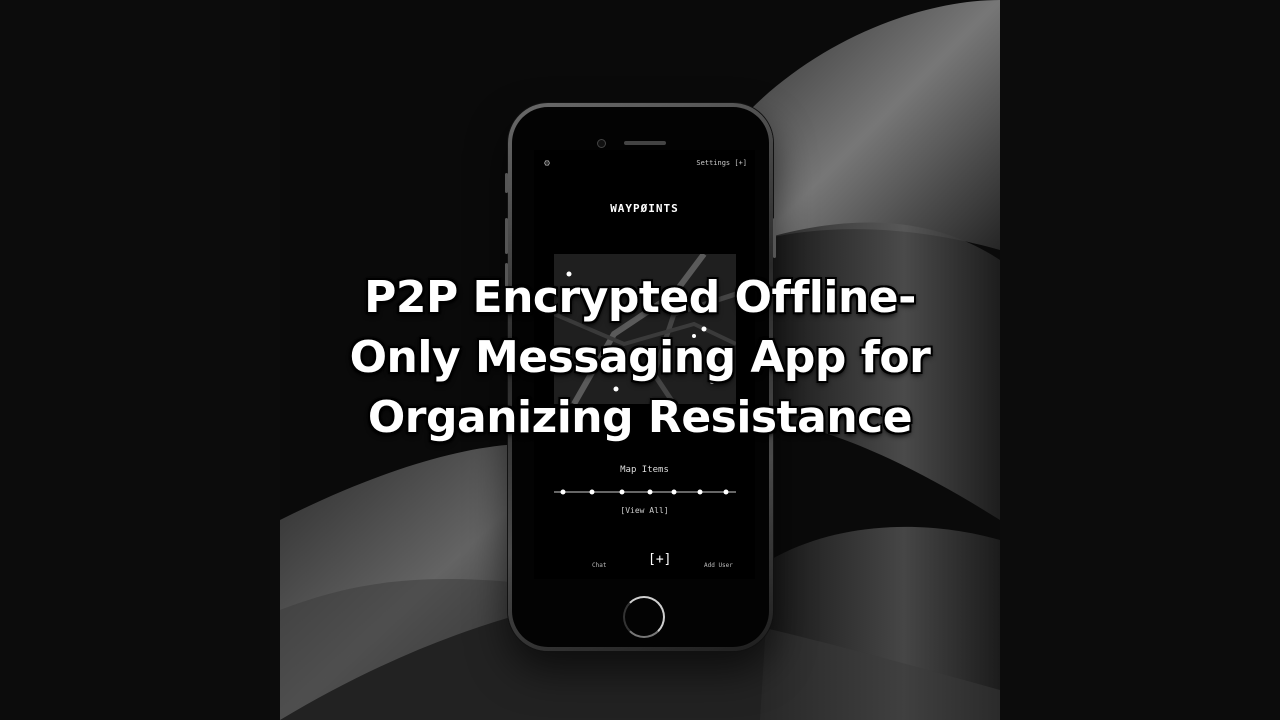  What do you see at coordinates (645, 143) in the screenshot?
I see `speaker-grille` at bounding box center [645, 143].